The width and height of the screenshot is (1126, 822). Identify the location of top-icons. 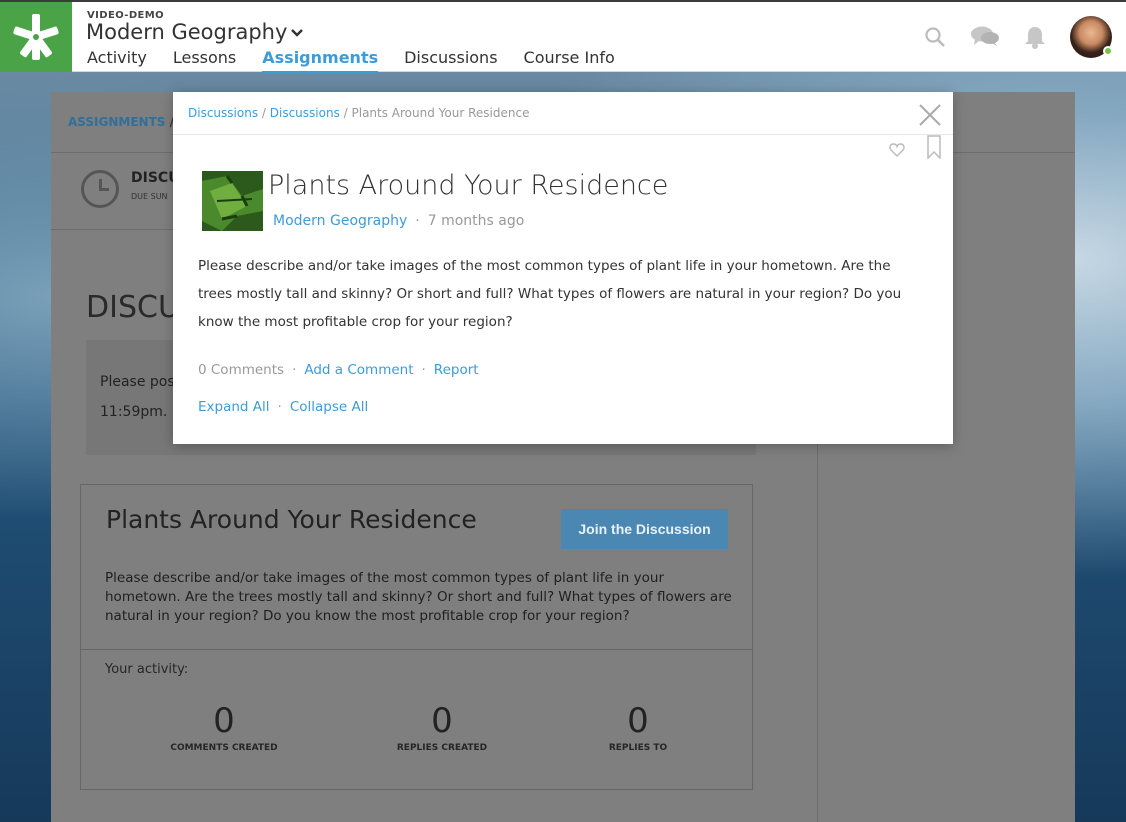
(1023, 37).